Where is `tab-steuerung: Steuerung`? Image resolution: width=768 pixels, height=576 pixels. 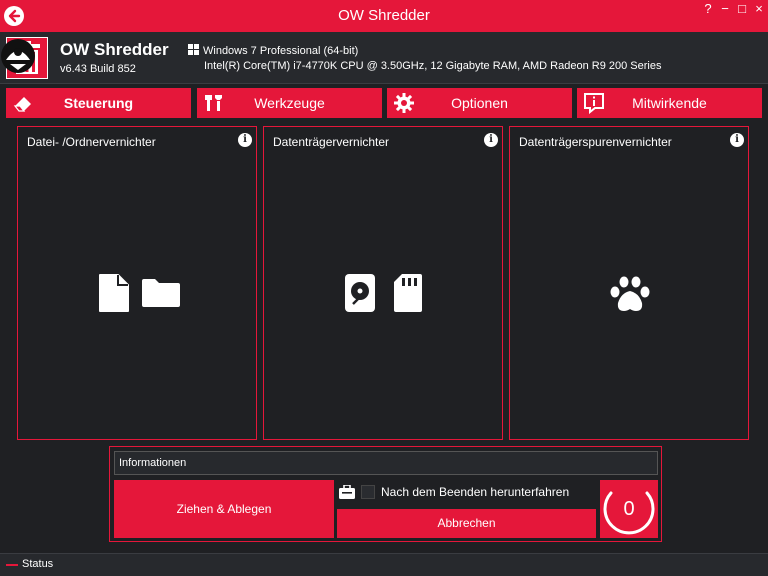 tab-steuerung: Steuerung is located at coordinates (98, 103).